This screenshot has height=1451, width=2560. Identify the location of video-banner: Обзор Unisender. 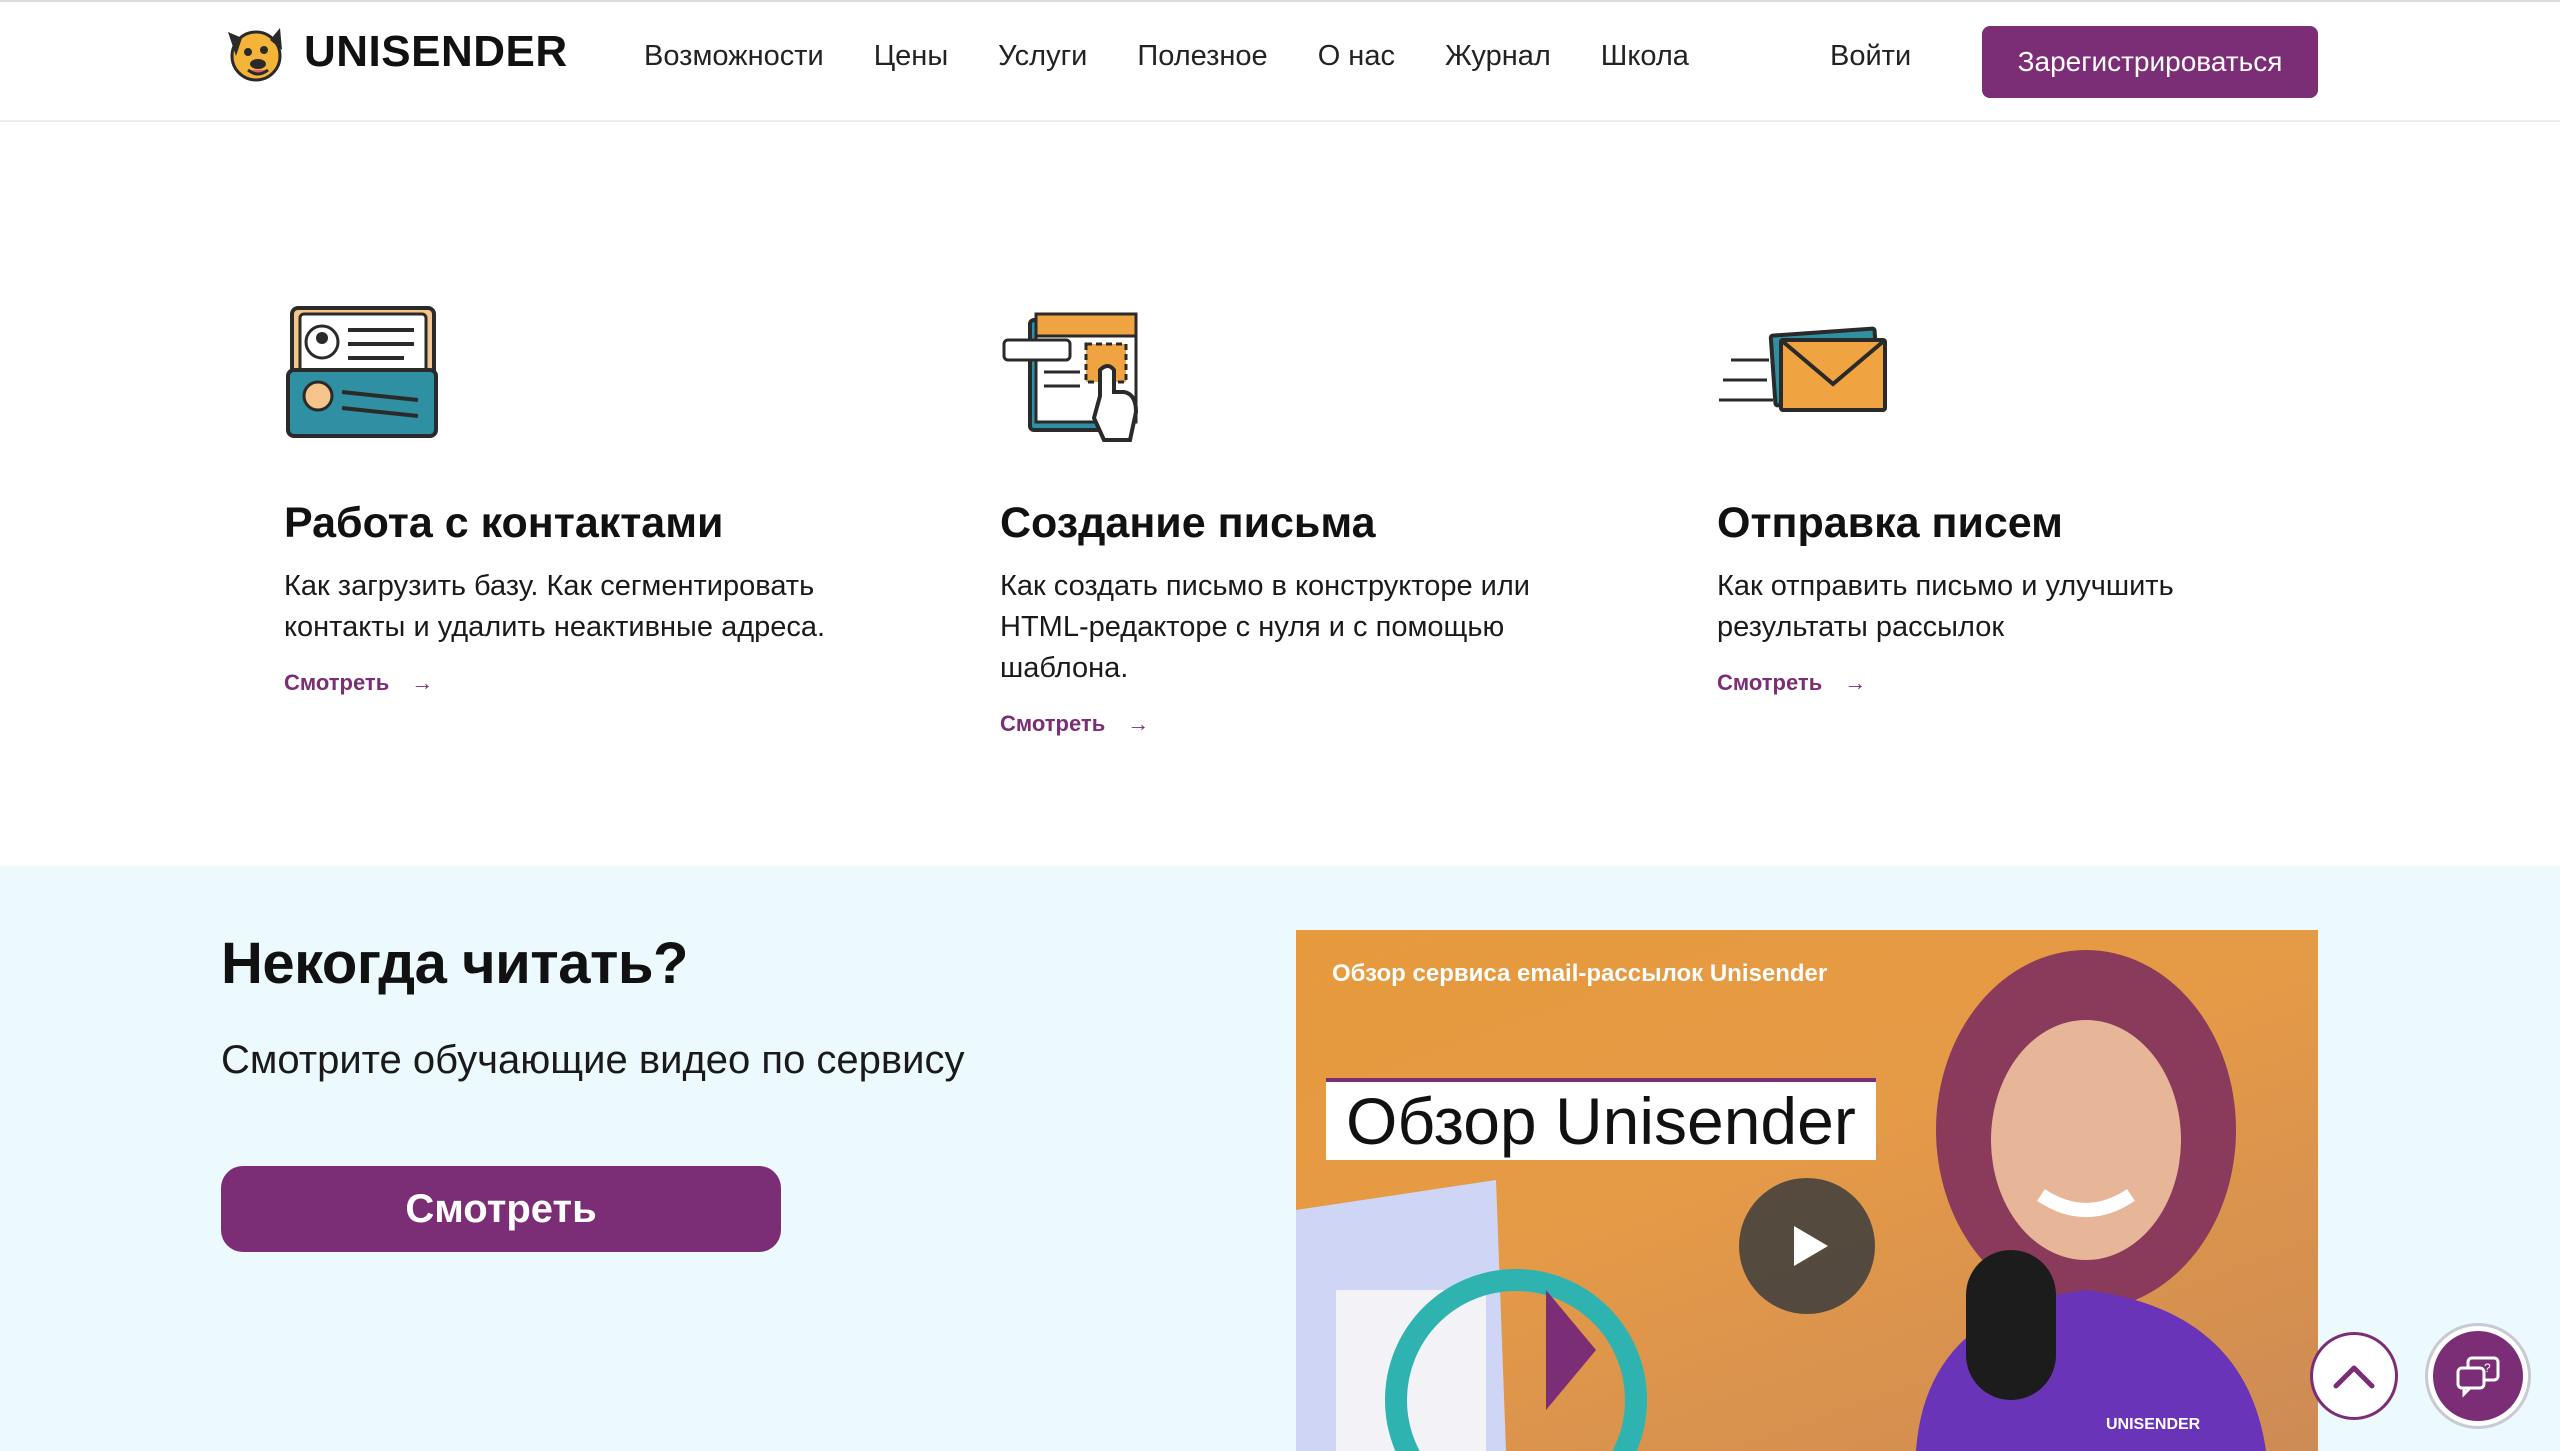
(1601, 1119).